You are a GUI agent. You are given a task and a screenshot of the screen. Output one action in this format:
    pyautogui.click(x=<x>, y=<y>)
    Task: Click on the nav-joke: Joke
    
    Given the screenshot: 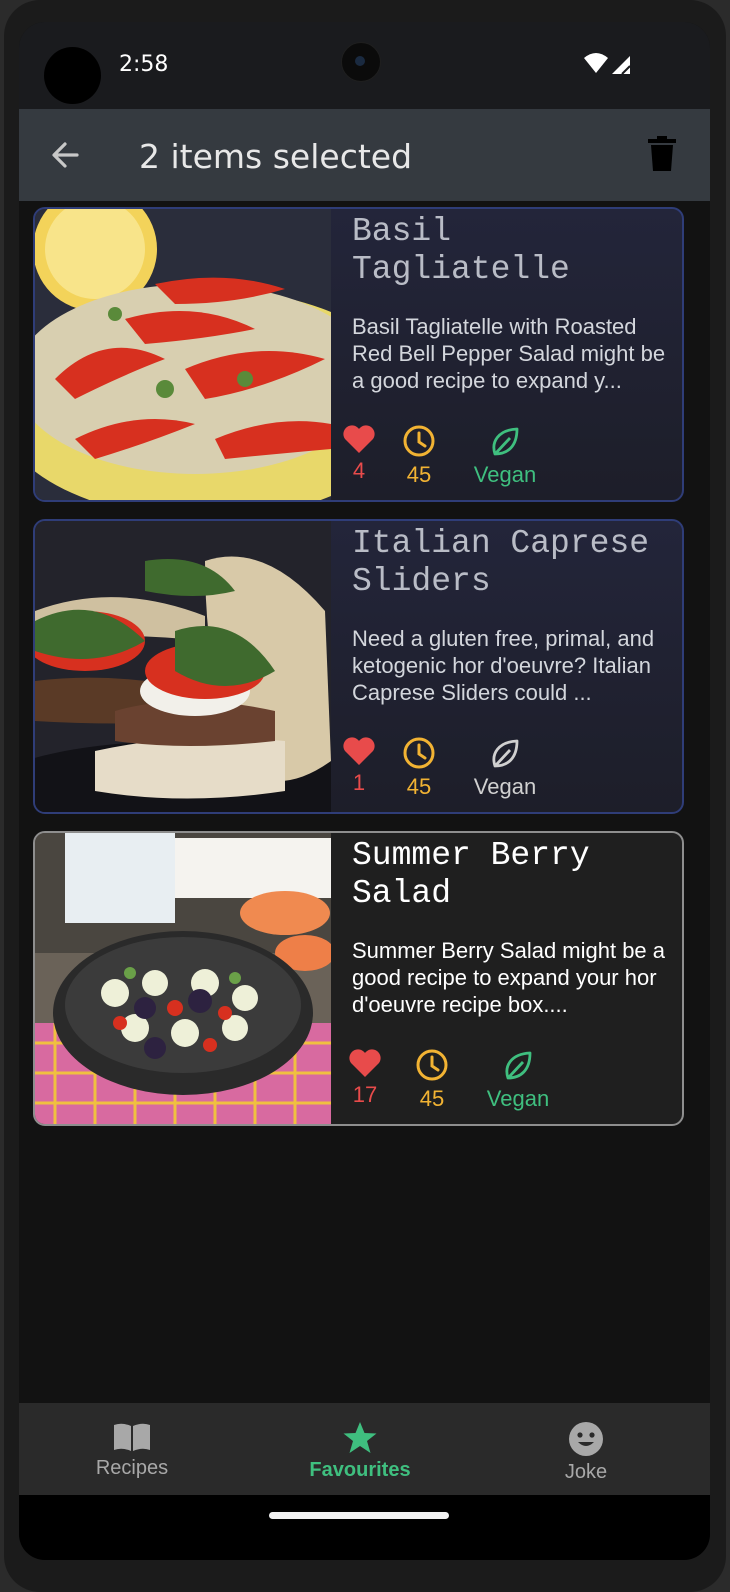 What is the action you would take?
    pyautogui.click(x=586, y=1449)
    